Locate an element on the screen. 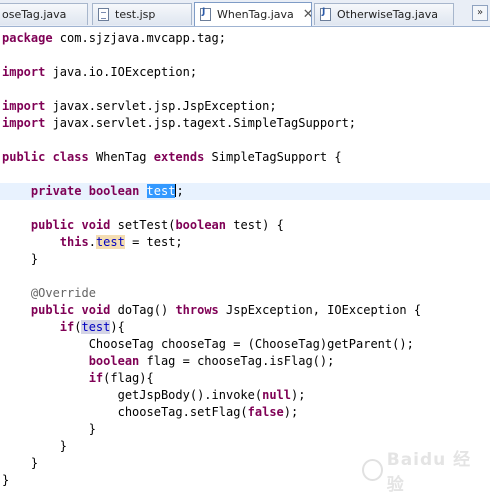 This screenshot has width=490, height=497. tab-when-tag: WhenTag.java ✕ is located at coordinates (253, 14).